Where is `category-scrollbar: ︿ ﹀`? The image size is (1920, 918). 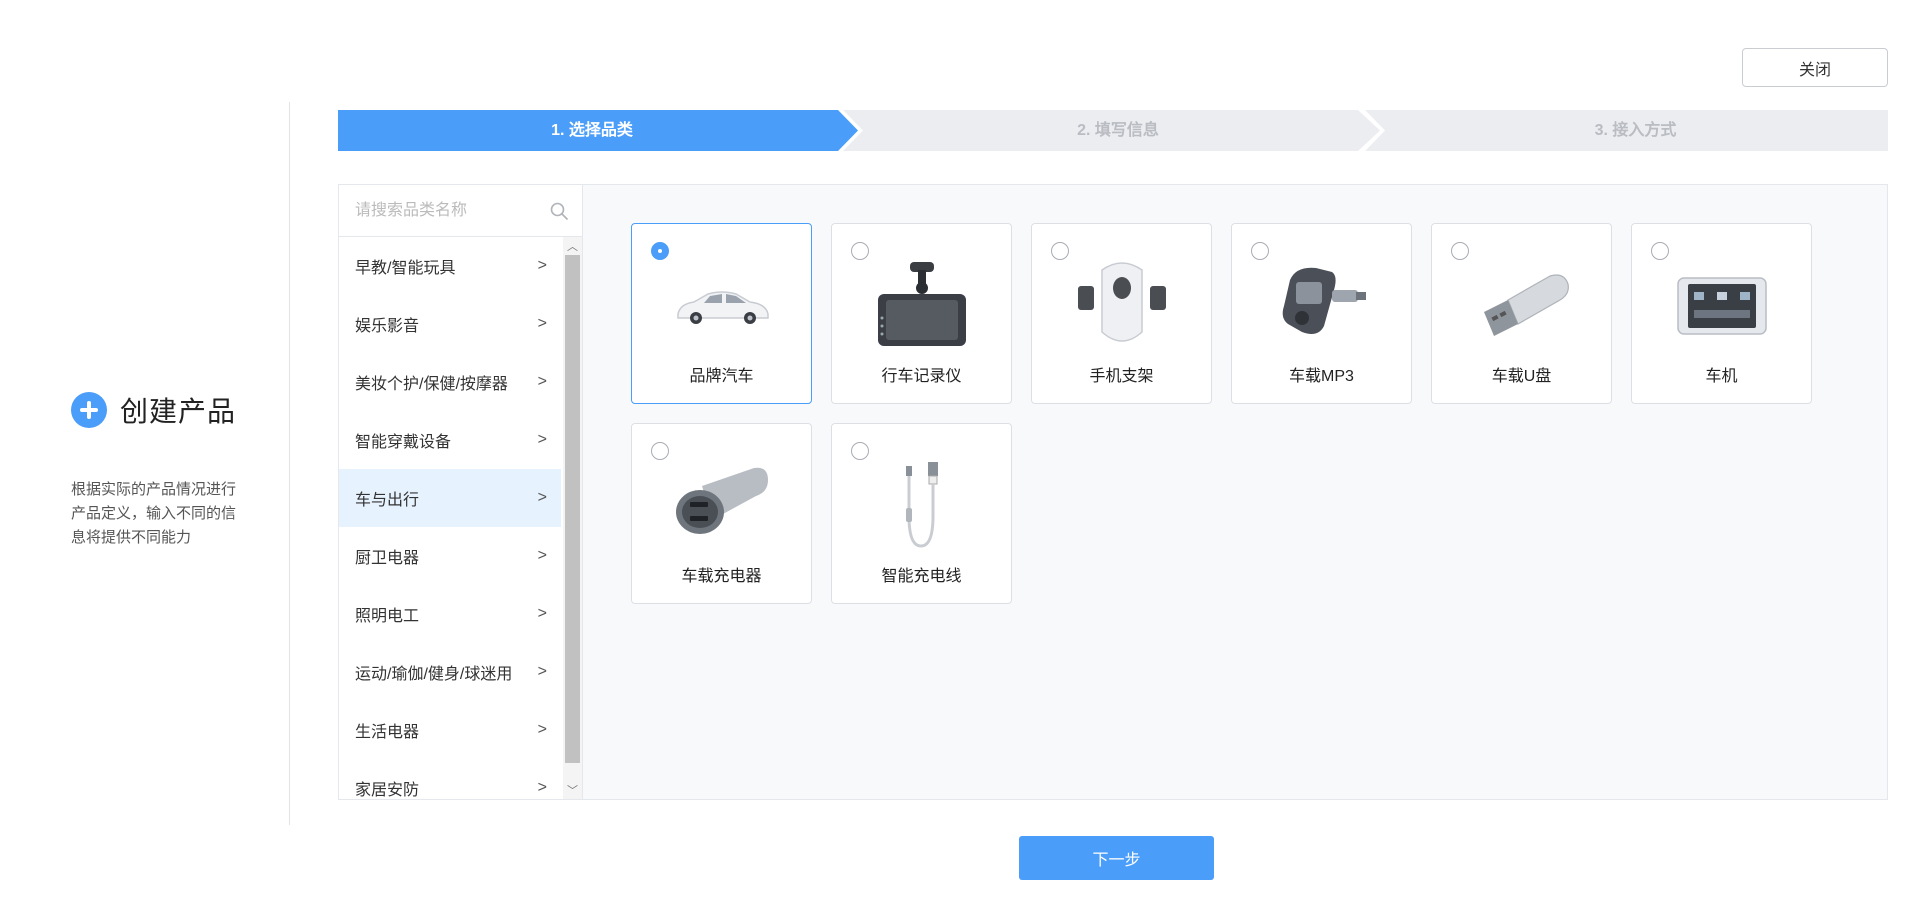 category-scrollbar: ︿ ﹀ is located at coordinates (572, 518).